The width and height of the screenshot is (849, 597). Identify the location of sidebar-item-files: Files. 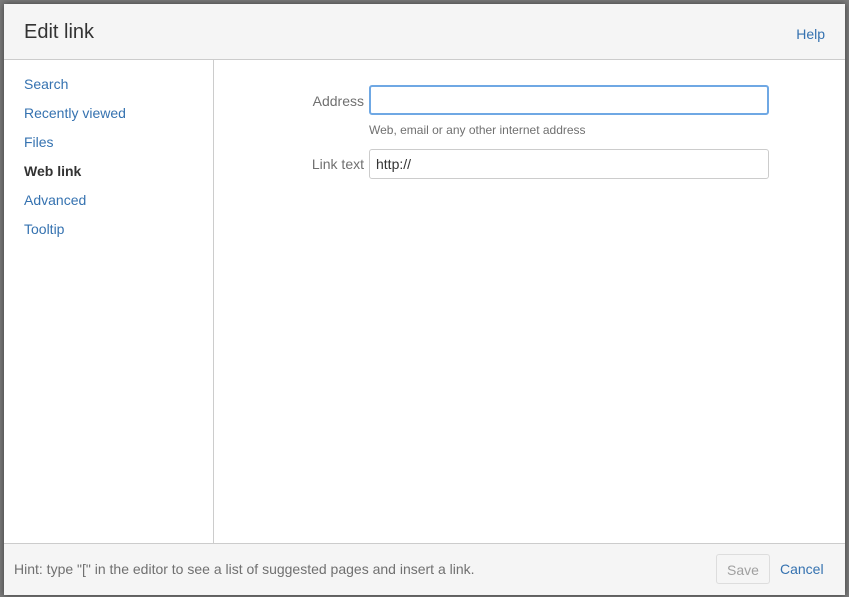
(108, 146).